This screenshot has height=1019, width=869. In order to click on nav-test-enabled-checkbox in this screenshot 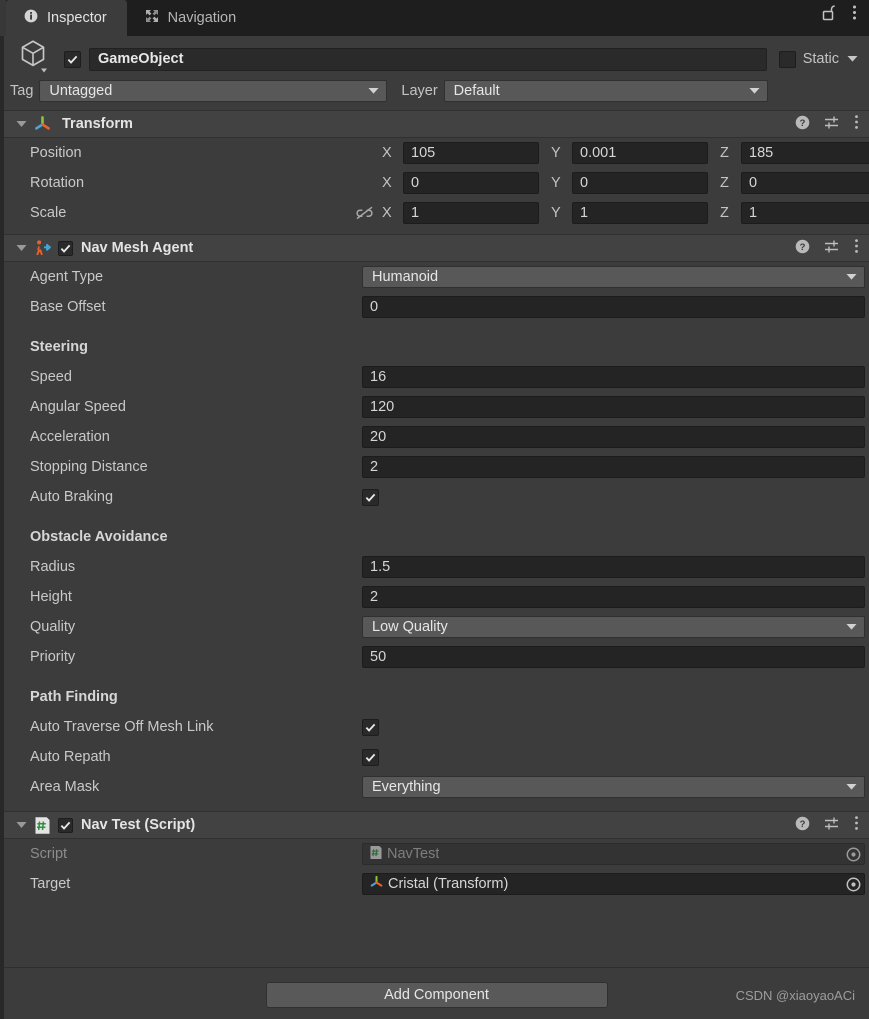, I will do `click(65, 825)`.